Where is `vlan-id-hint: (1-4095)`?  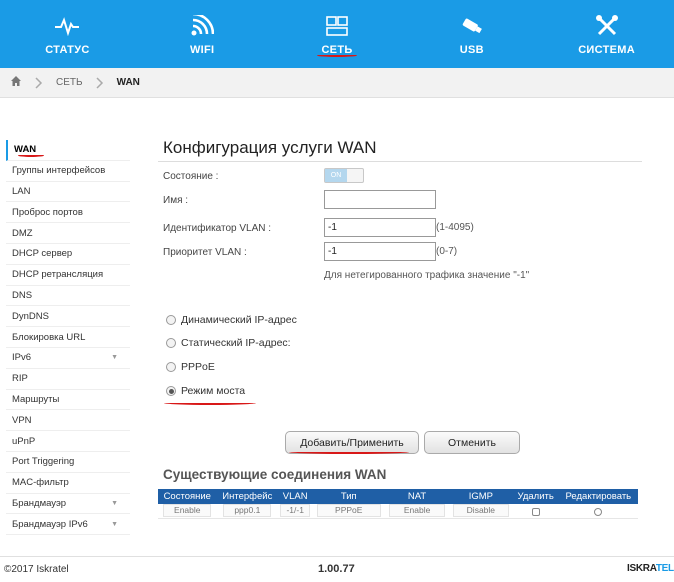 vlan-id-hint: (1-4095) is located at coordinates (455, 227).